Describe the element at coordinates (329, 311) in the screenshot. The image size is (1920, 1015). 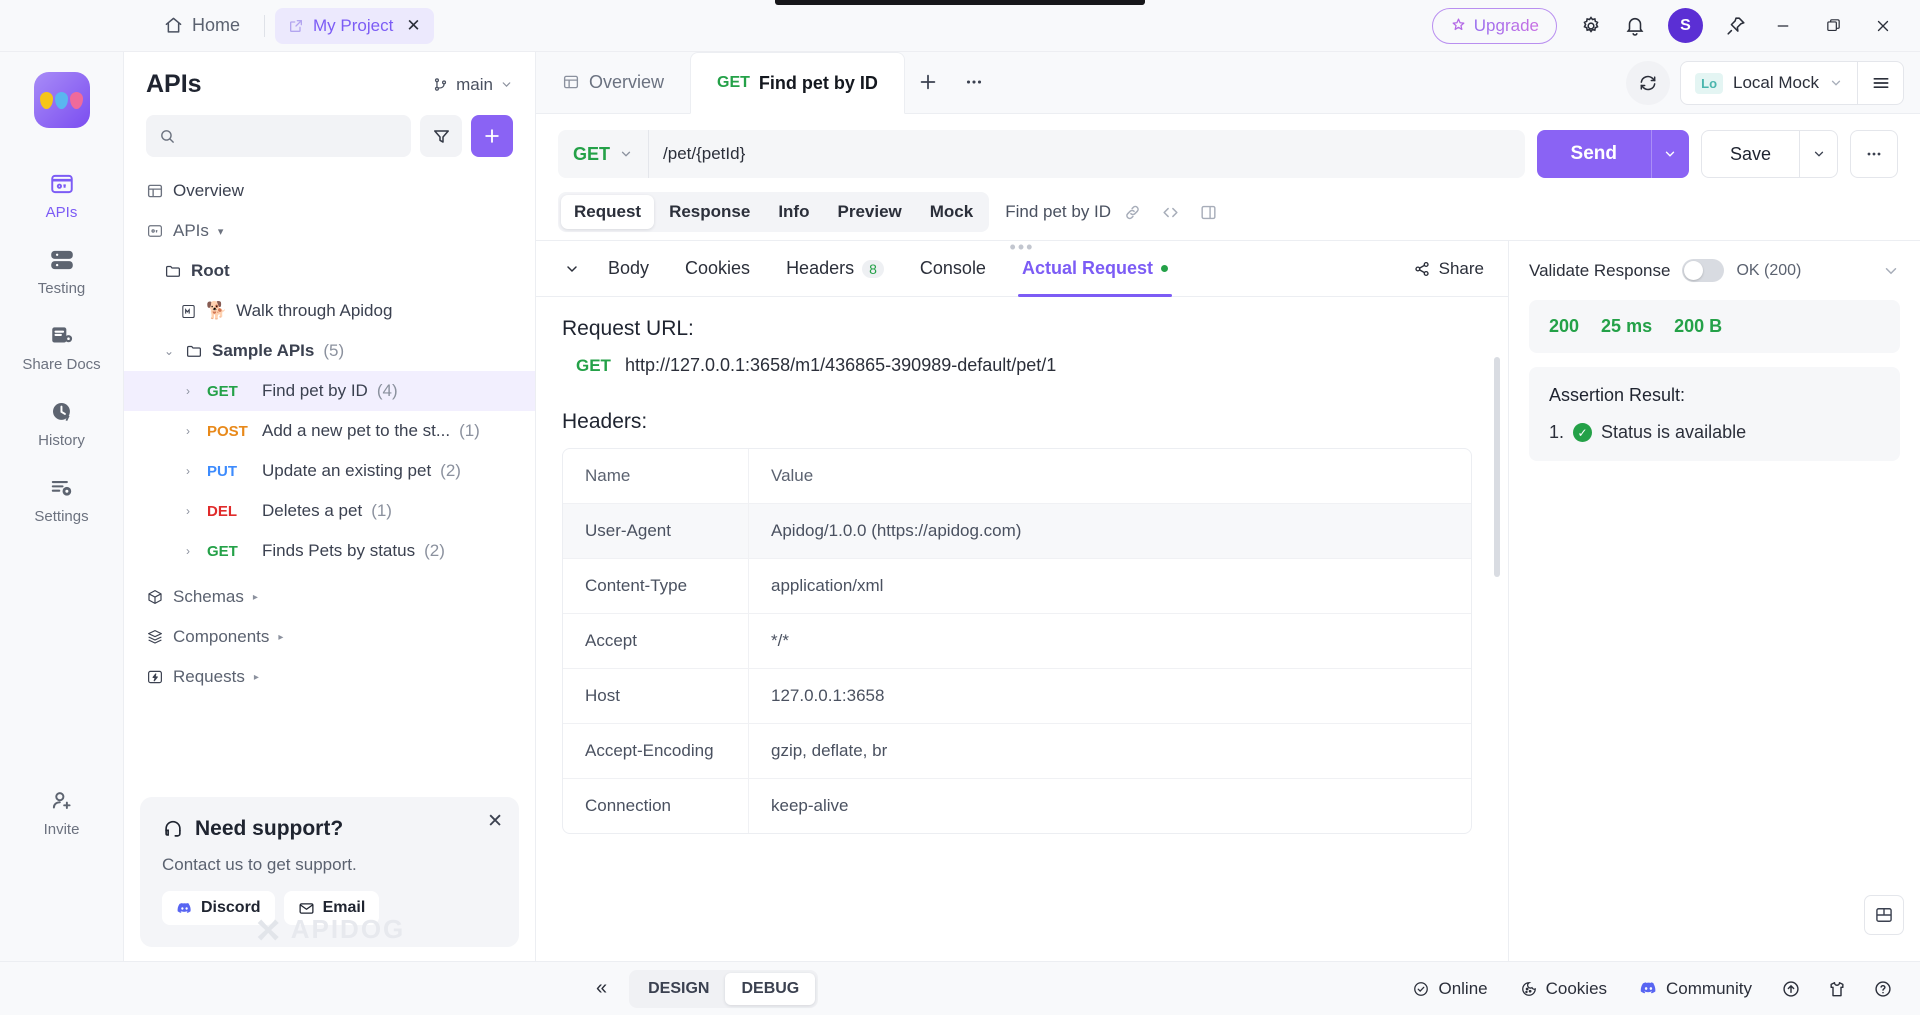
I see `tree-node-walk-through-apidog: 🐕 Walk through Apidog` at that location.